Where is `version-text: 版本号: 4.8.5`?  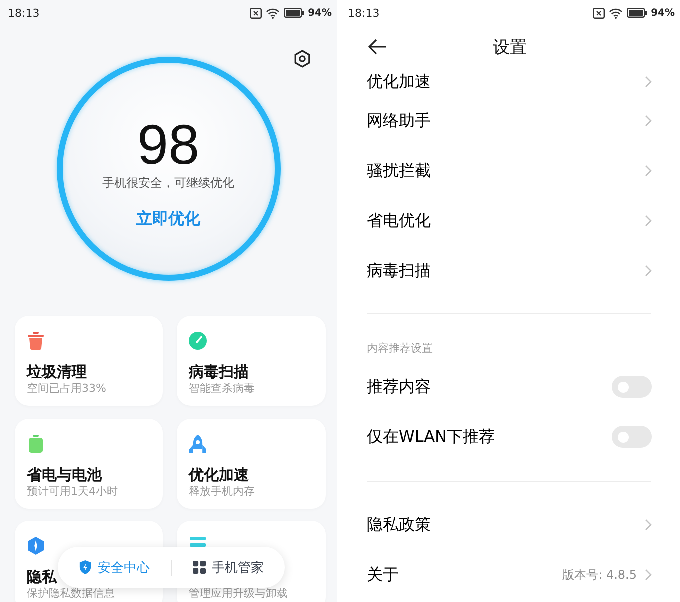
version-text: 版本号: 4.8.5 is located at coordinates (599, 575).